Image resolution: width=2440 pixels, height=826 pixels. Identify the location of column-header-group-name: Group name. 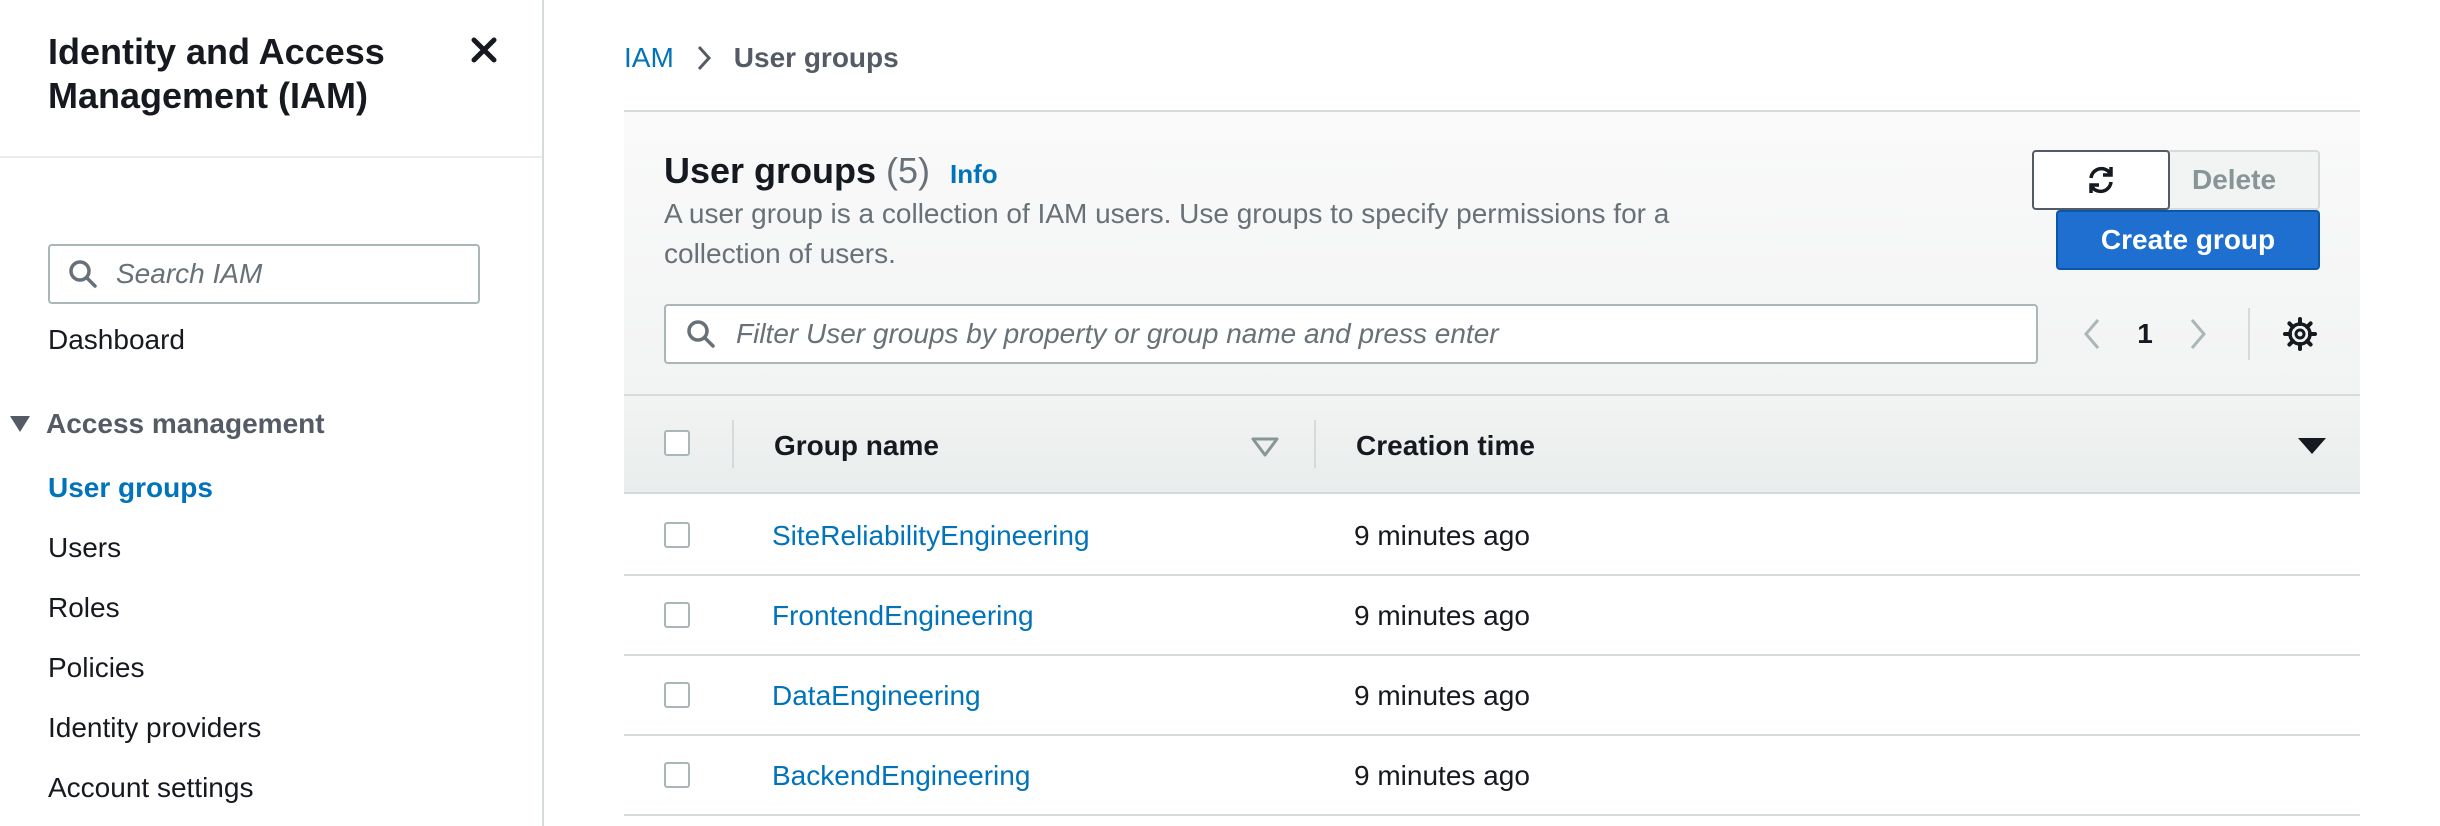
(856, 446).